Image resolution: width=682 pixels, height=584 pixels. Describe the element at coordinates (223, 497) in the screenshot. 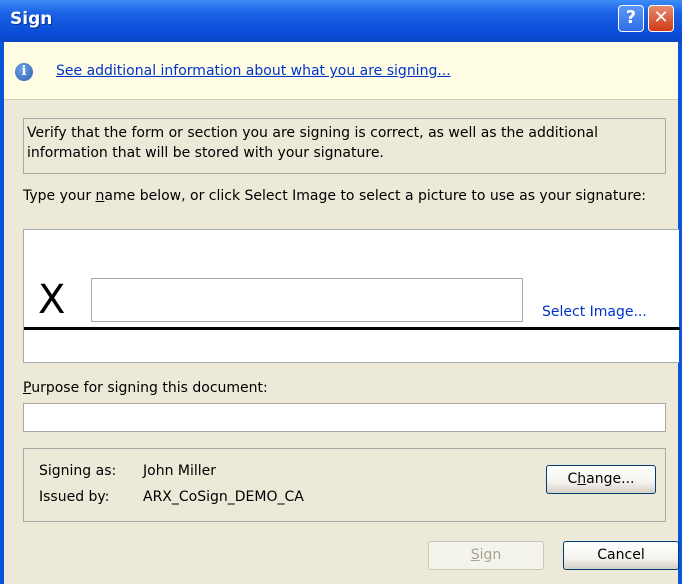

I see `issued-by-value: ARX_CoSign_DEMO_CA` at that location.